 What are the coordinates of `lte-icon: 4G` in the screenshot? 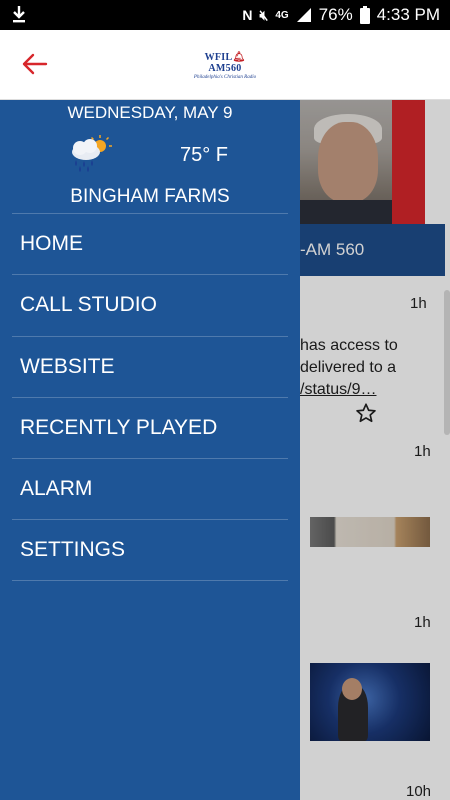 It's located at (282, 15).